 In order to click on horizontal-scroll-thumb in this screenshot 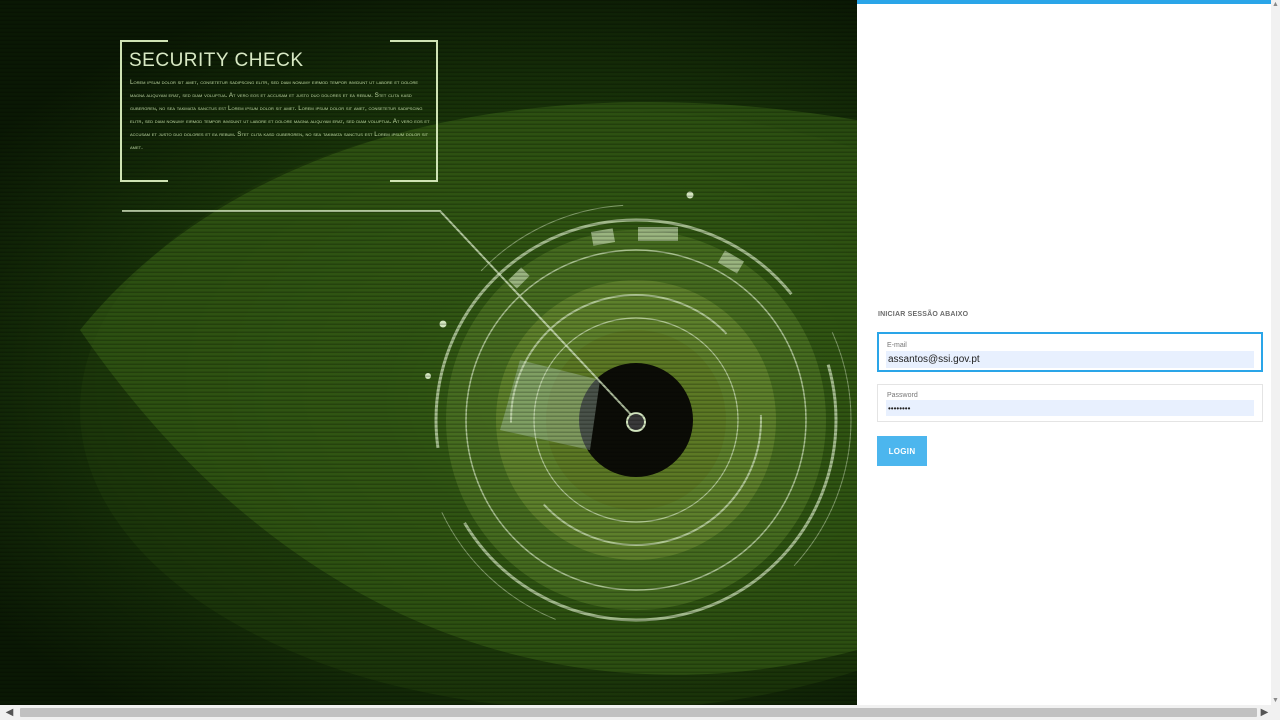, I will do `click(638, 712)`.